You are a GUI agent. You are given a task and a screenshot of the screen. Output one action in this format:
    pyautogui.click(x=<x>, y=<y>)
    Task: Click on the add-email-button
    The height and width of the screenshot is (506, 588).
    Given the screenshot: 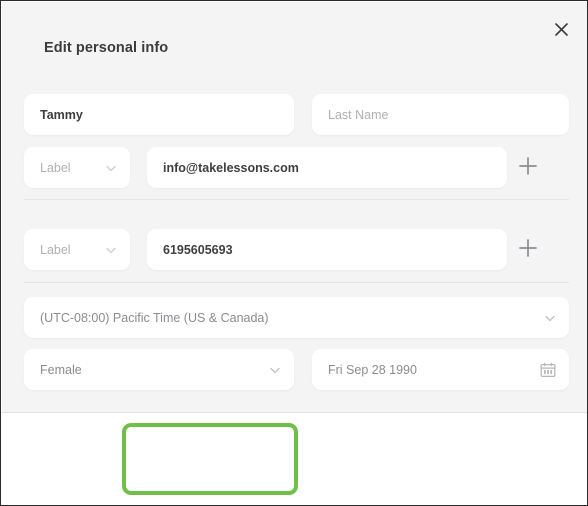 What is the action you would take?
    pyautogui.click(x=528, y=168)
    